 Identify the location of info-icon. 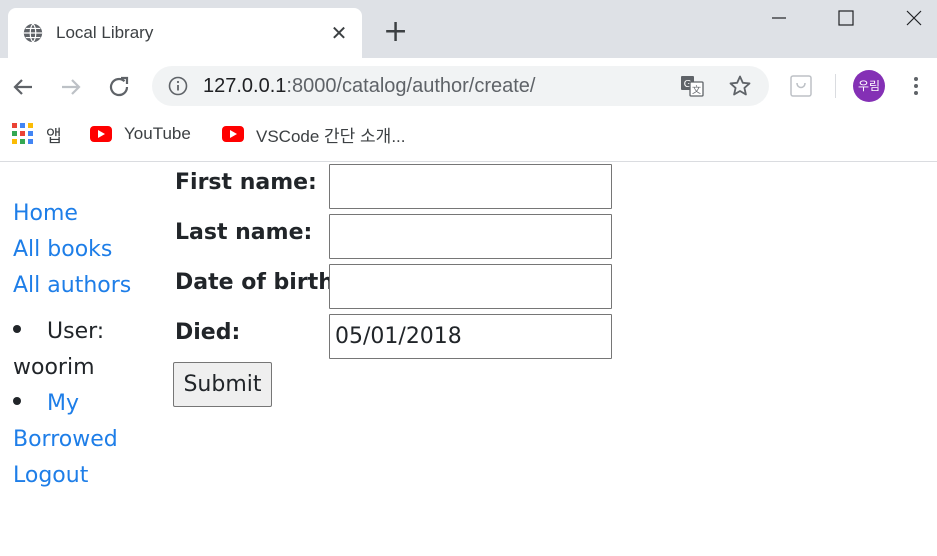
(178, 86).